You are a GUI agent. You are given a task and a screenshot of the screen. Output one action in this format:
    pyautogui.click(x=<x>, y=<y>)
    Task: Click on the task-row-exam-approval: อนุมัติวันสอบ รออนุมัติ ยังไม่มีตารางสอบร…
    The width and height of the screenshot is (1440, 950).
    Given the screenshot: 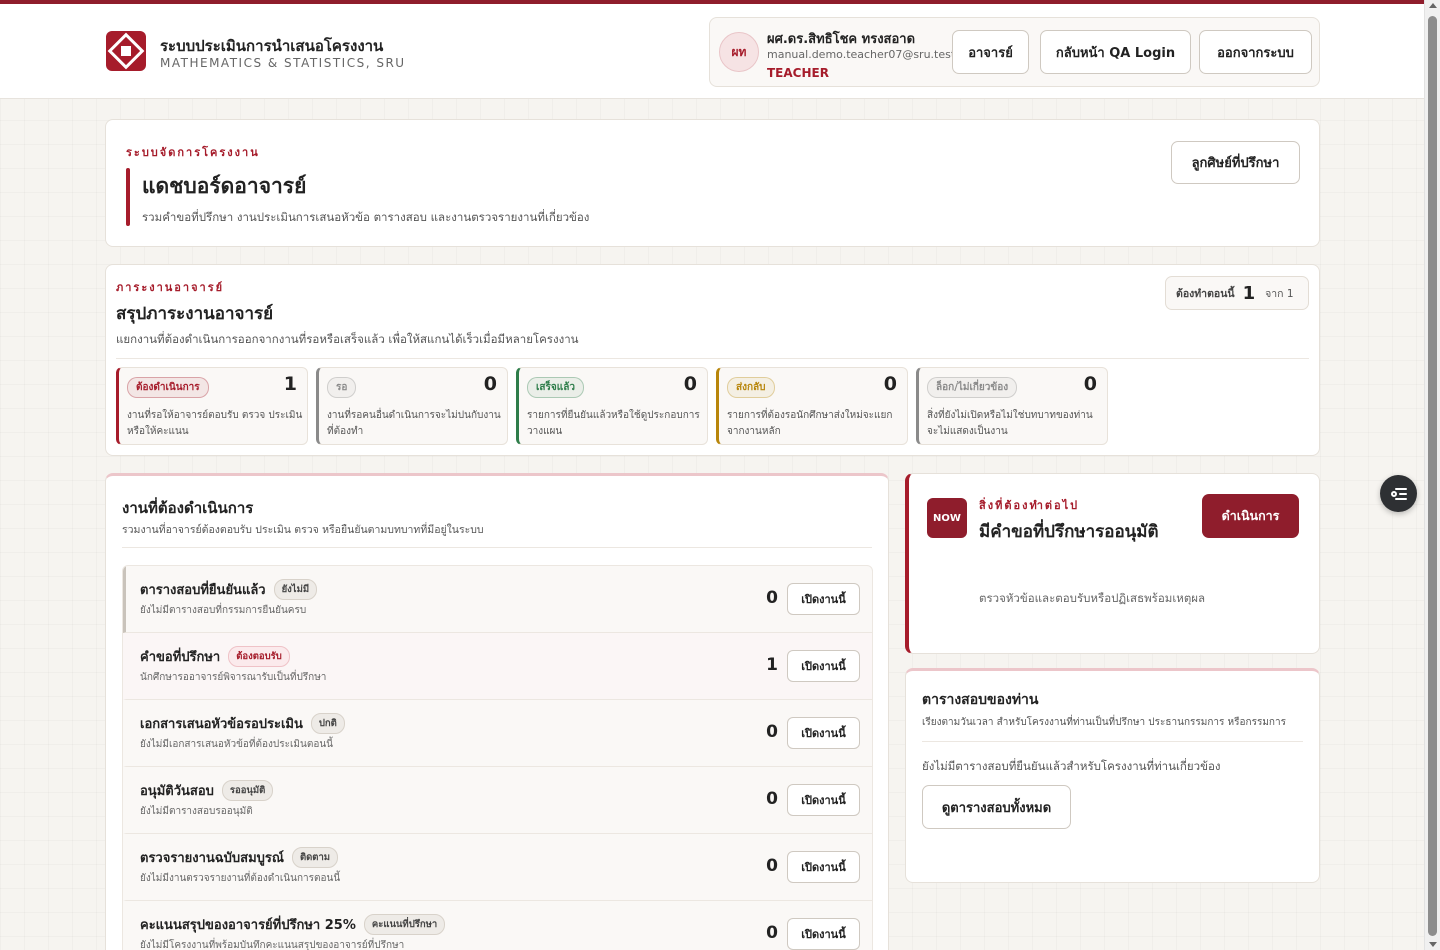 What is the action you would take?
    pyautogui.click(x=497, y=800)
    